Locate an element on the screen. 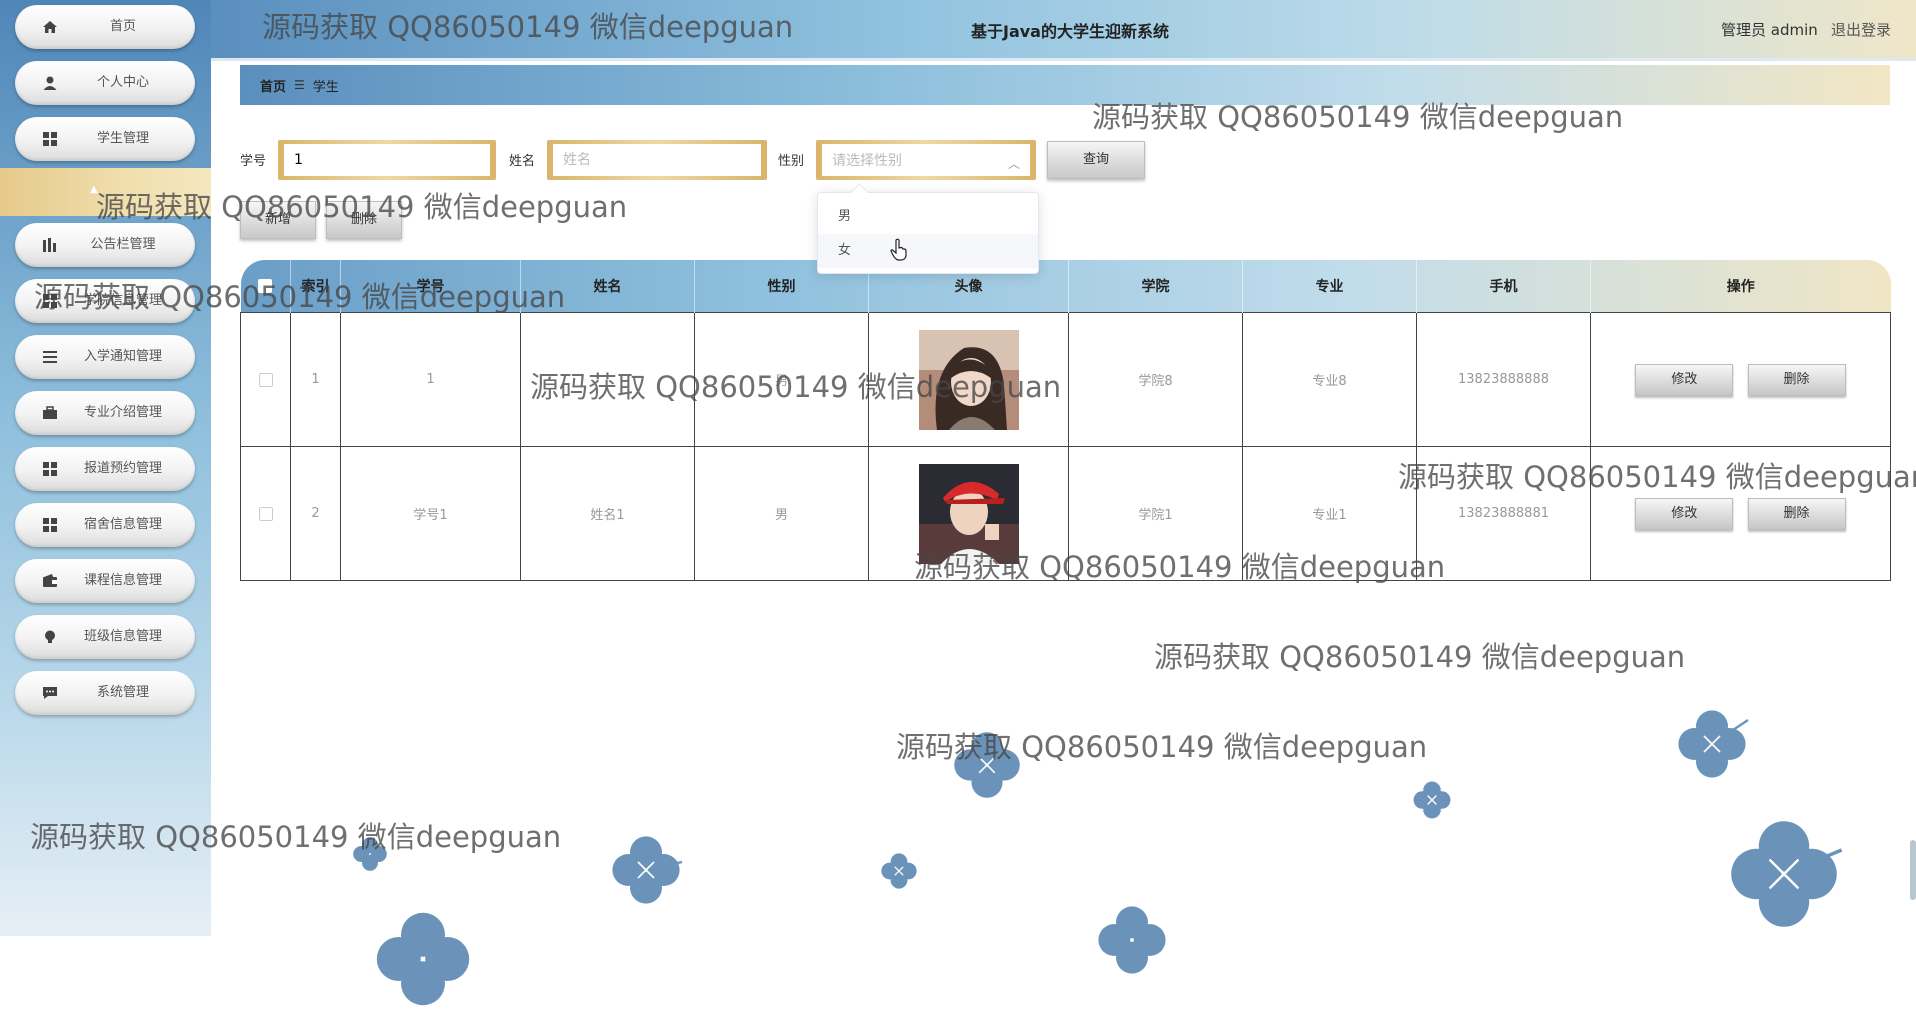  sidebar-active-indicator: ▲ is located at coordinates (105, 192).